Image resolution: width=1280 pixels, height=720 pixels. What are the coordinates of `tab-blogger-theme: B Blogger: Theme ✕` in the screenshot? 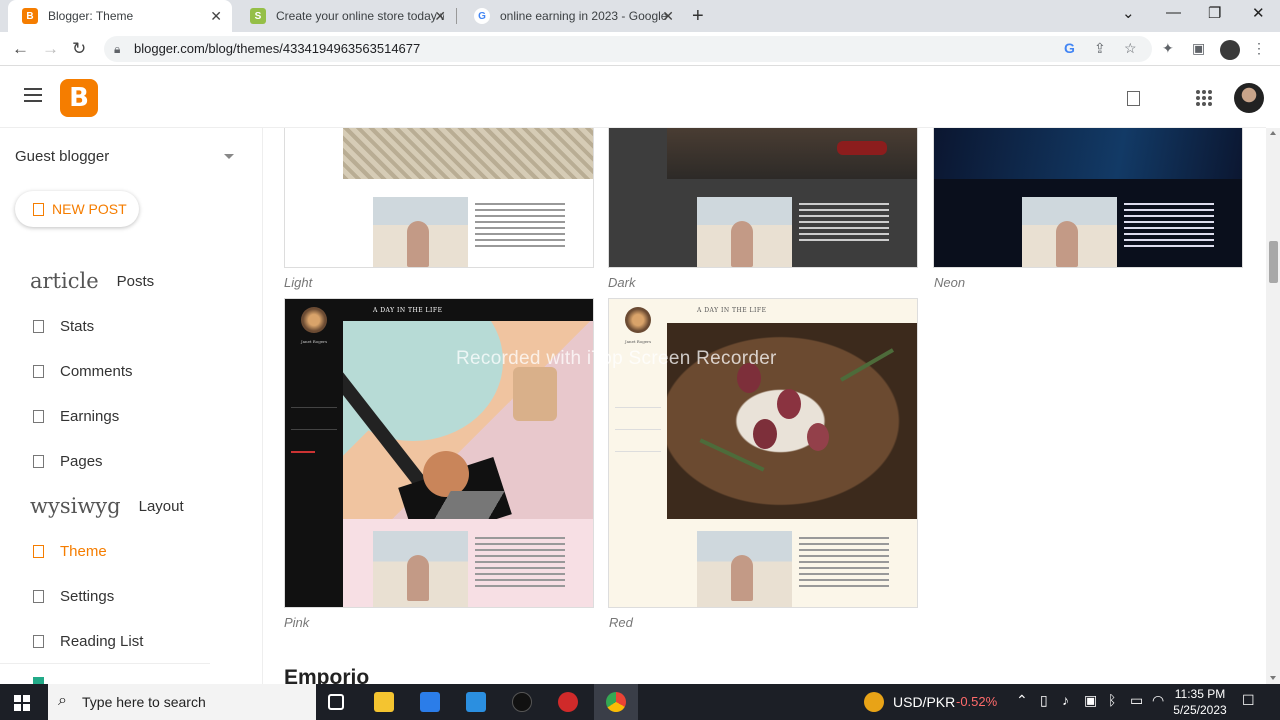 It's located at (120, 16).